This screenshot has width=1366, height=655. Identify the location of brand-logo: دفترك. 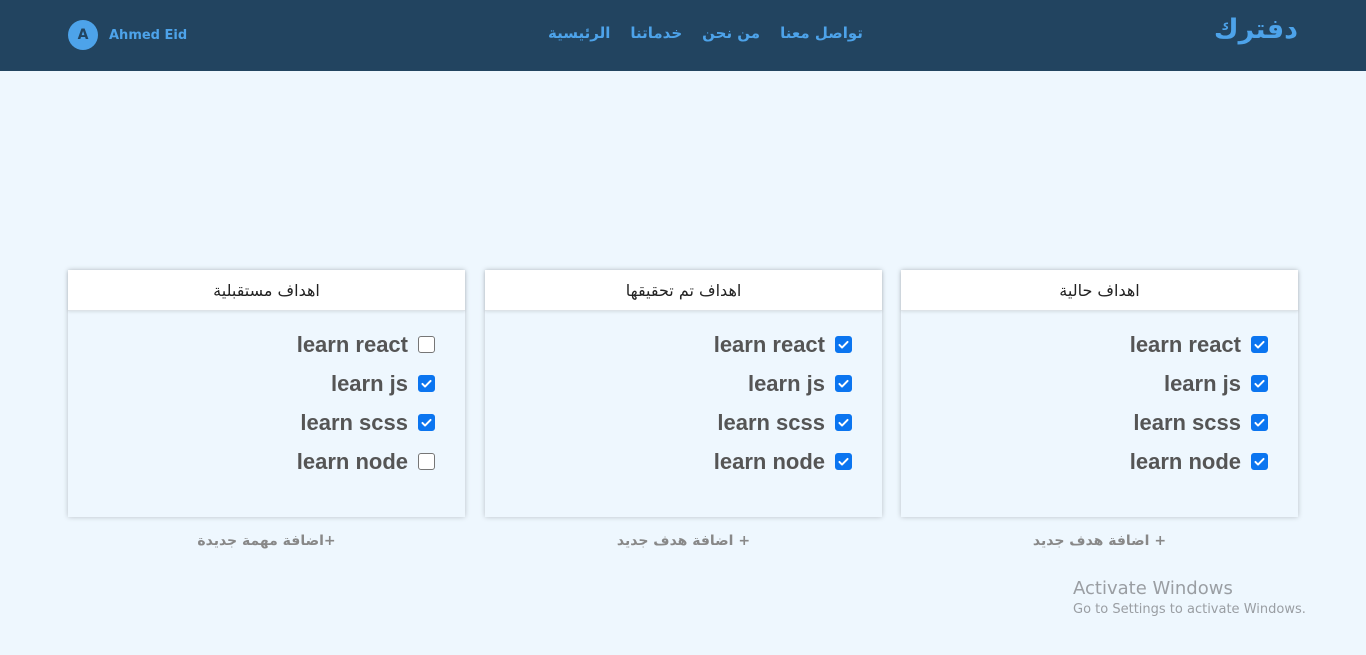
(1256, 29).